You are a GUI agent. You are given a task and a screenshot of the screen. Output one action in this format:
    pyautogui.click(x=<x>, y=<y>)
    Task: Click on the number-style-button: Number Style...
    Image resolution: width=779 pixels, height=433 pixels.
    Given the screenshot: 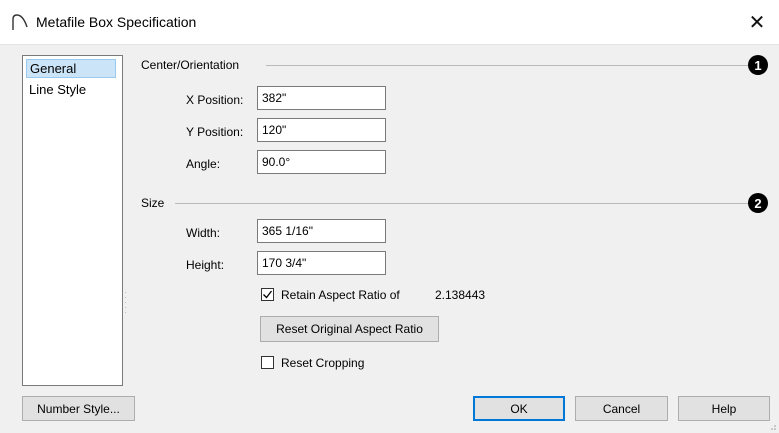 What is the action you would take?
    pyautogui.click(x=78, y=408)
    